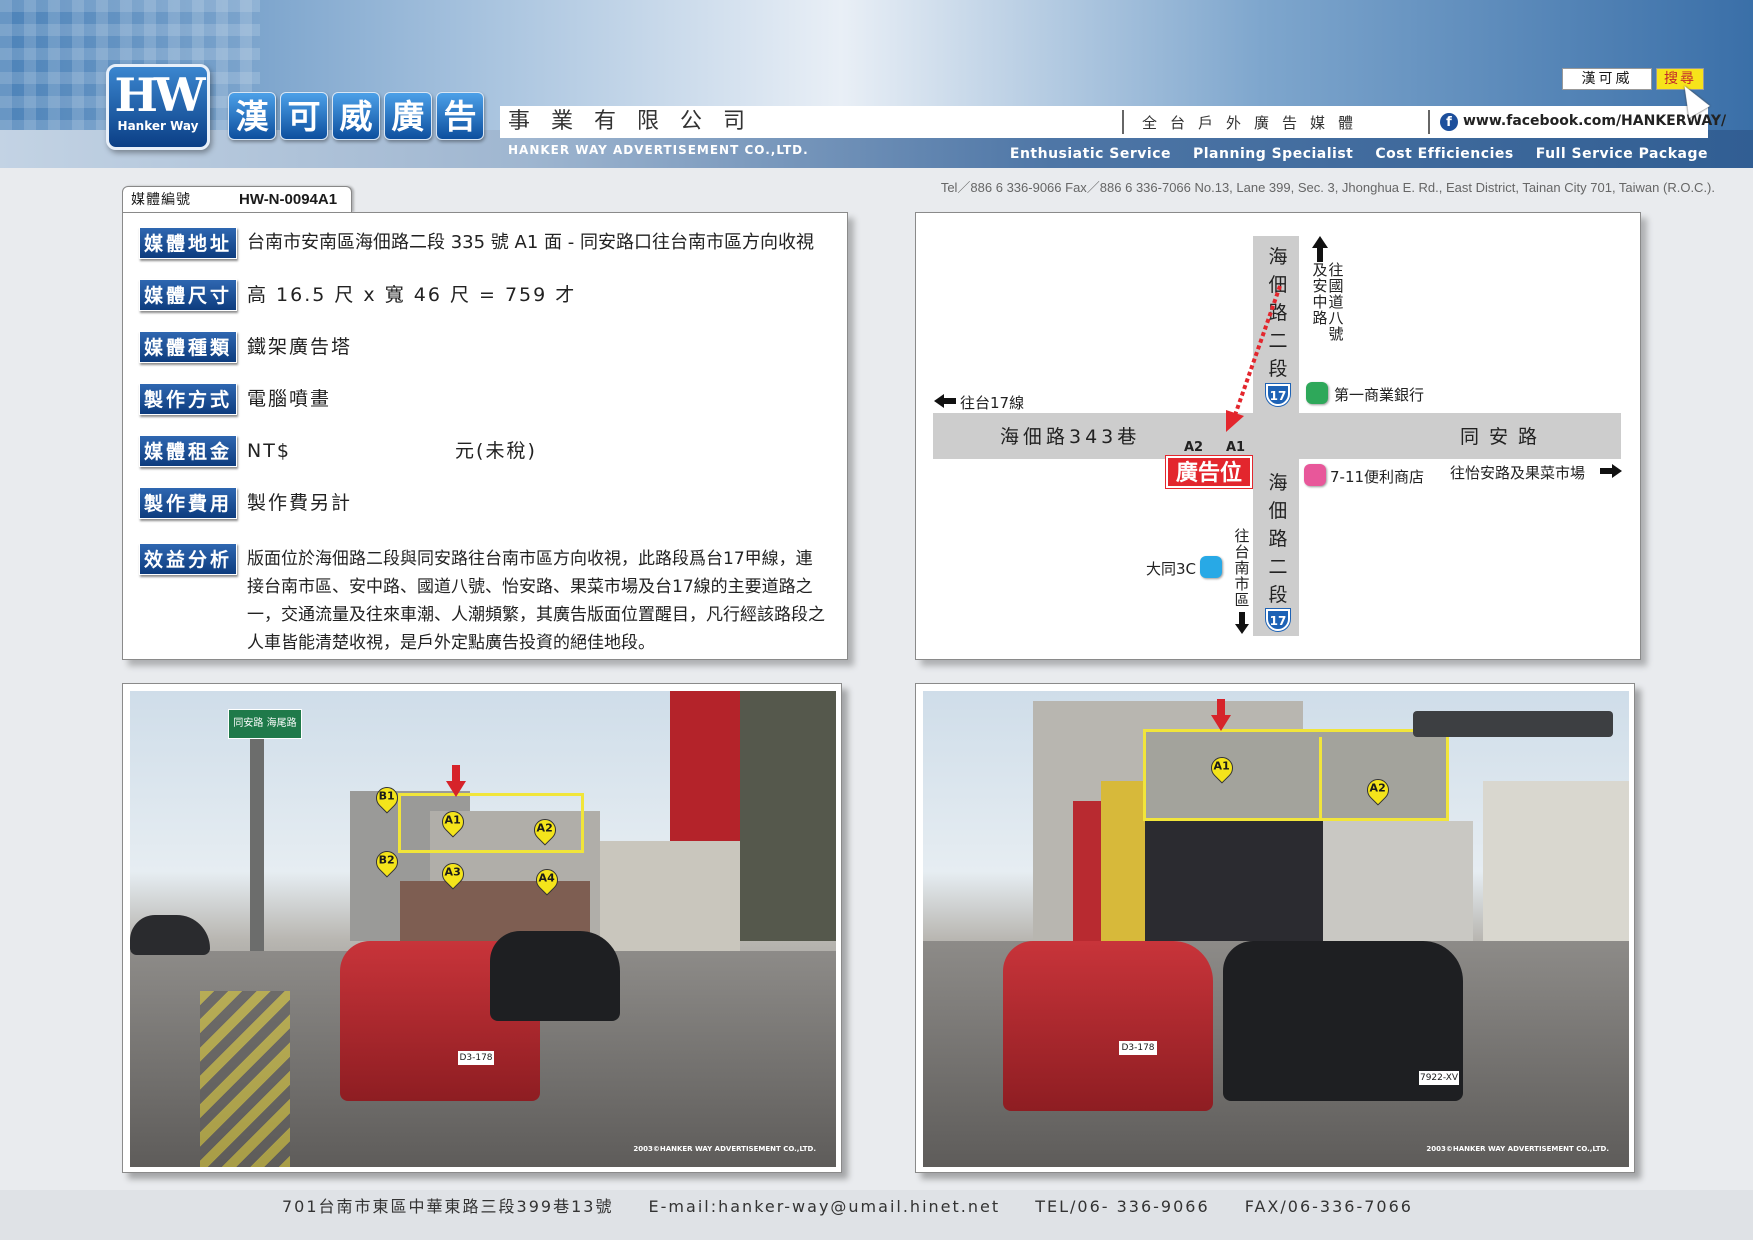  I want to click on brand-char: 威, so click(356, 116).